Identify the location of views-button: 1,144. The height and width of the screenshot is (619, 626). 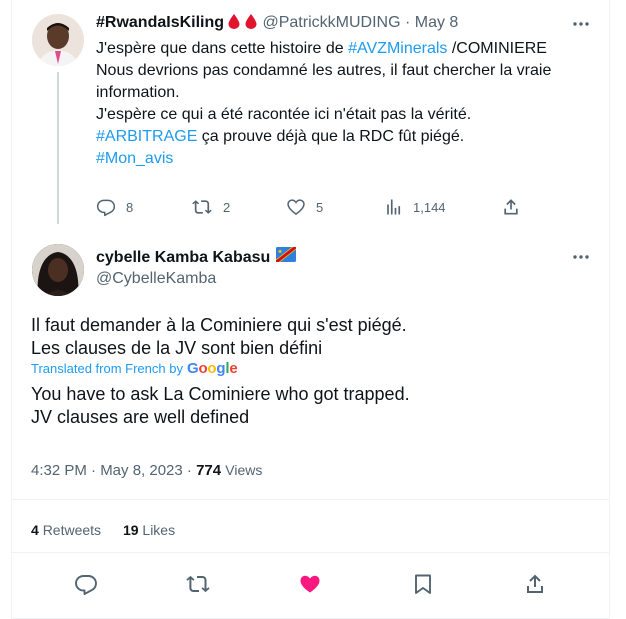
(414, 207).